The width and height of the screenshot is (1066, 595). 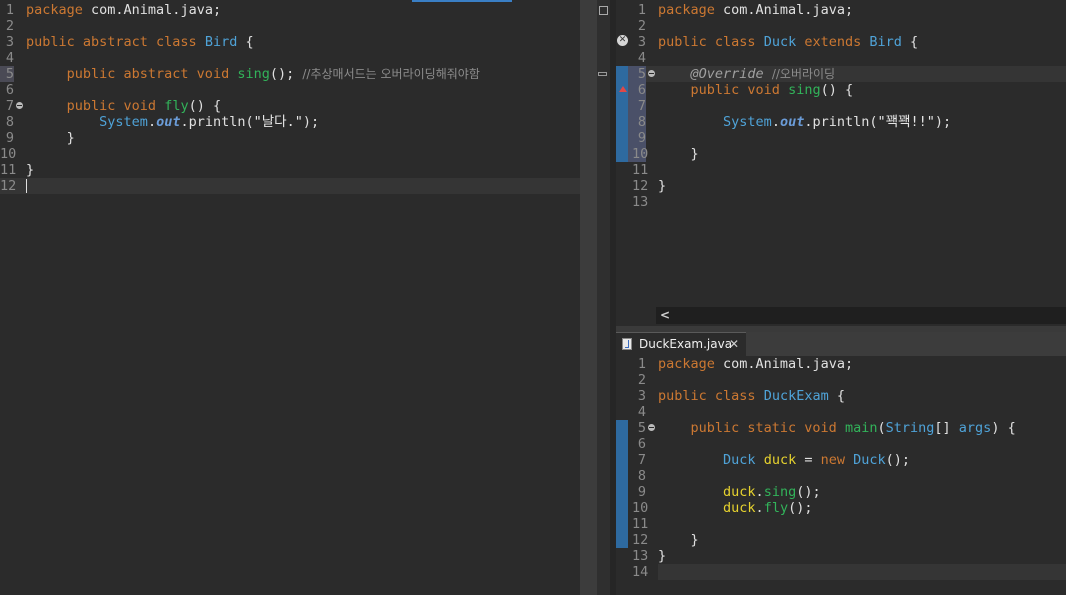 What do you see at coordinates (727, 74) in the screenshot?
I see `code-token: @Override` at bounding box center [727, 74].